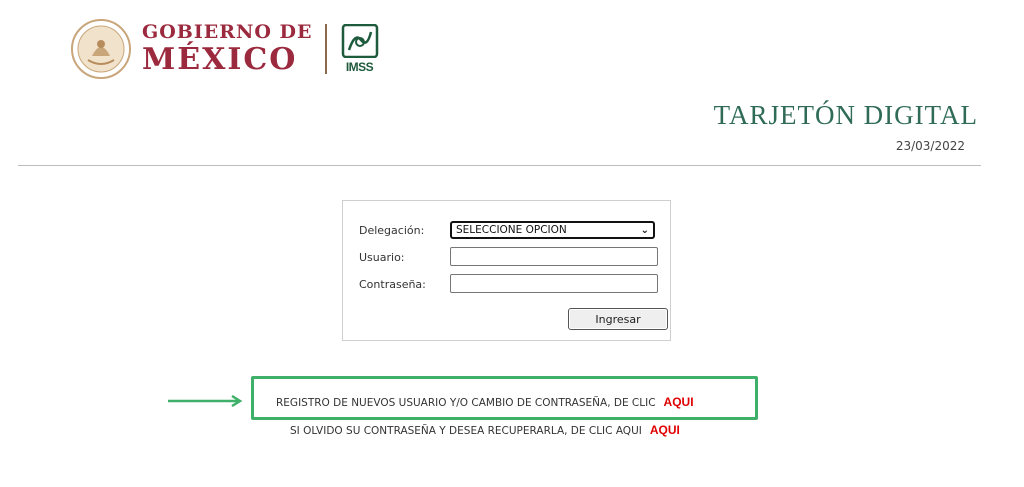 This screenshot has width=1024, height=487. What do you see at coordinates (205, 401) in the screenshot?
I see `arrow-right-icon` at bounding box center [205, 401].